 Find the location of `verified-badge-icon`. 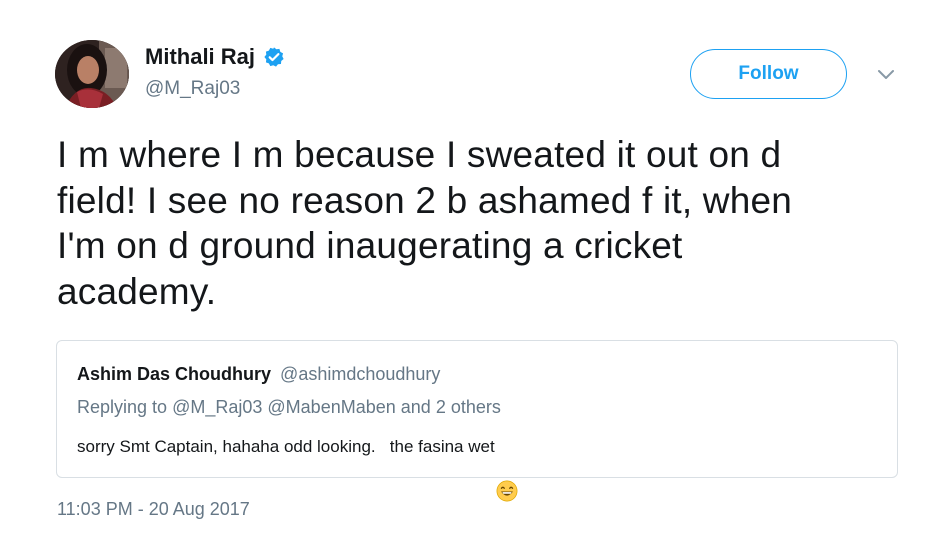

verified-badge-icon is located at coordinates (274, 57).